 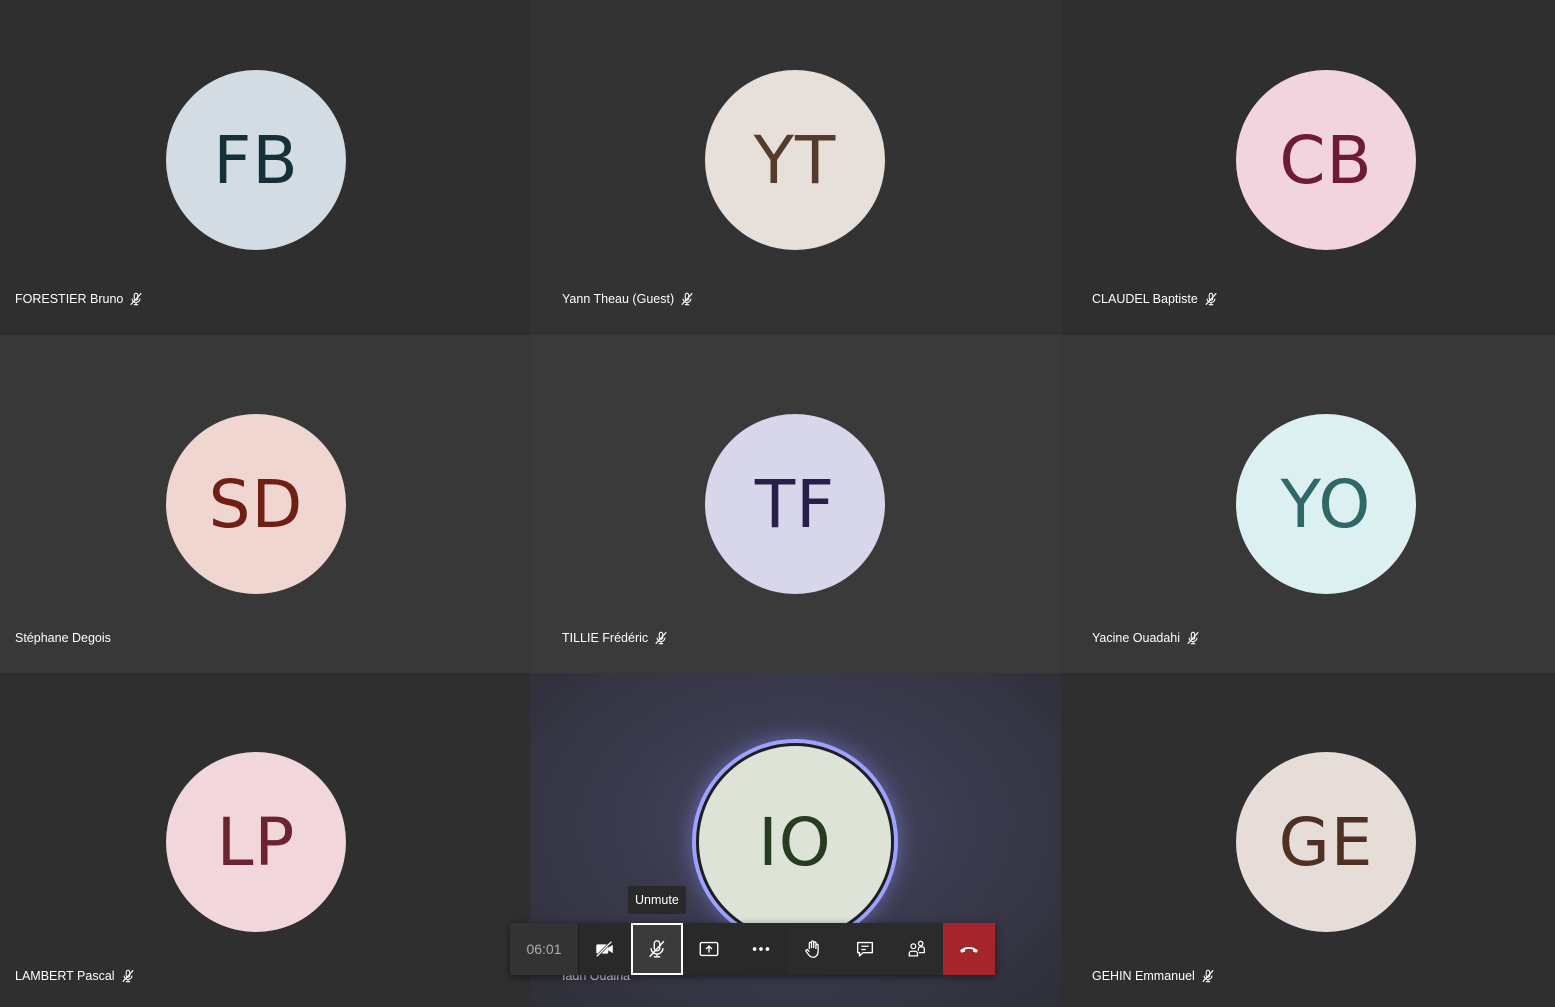 I want to click on participant-name-row: Stéphane Degois, so click(x=63, y=638).